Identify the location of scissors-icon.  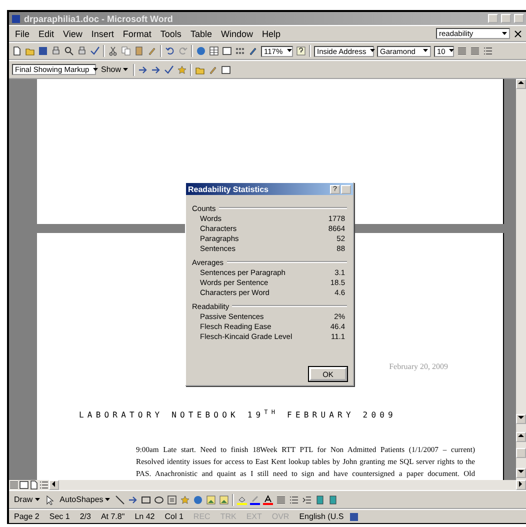
(113, 51).